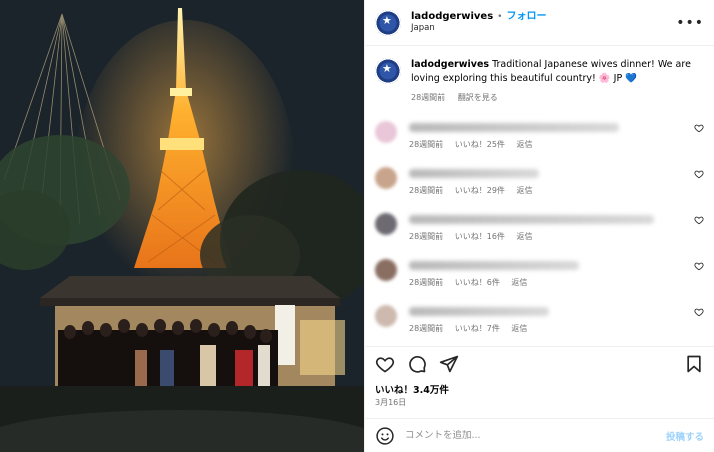  What do you see at coordinates (477, 282) in the screenshot?
I see `comment-likes: いいね！6件` at bounding box center [477, 282].